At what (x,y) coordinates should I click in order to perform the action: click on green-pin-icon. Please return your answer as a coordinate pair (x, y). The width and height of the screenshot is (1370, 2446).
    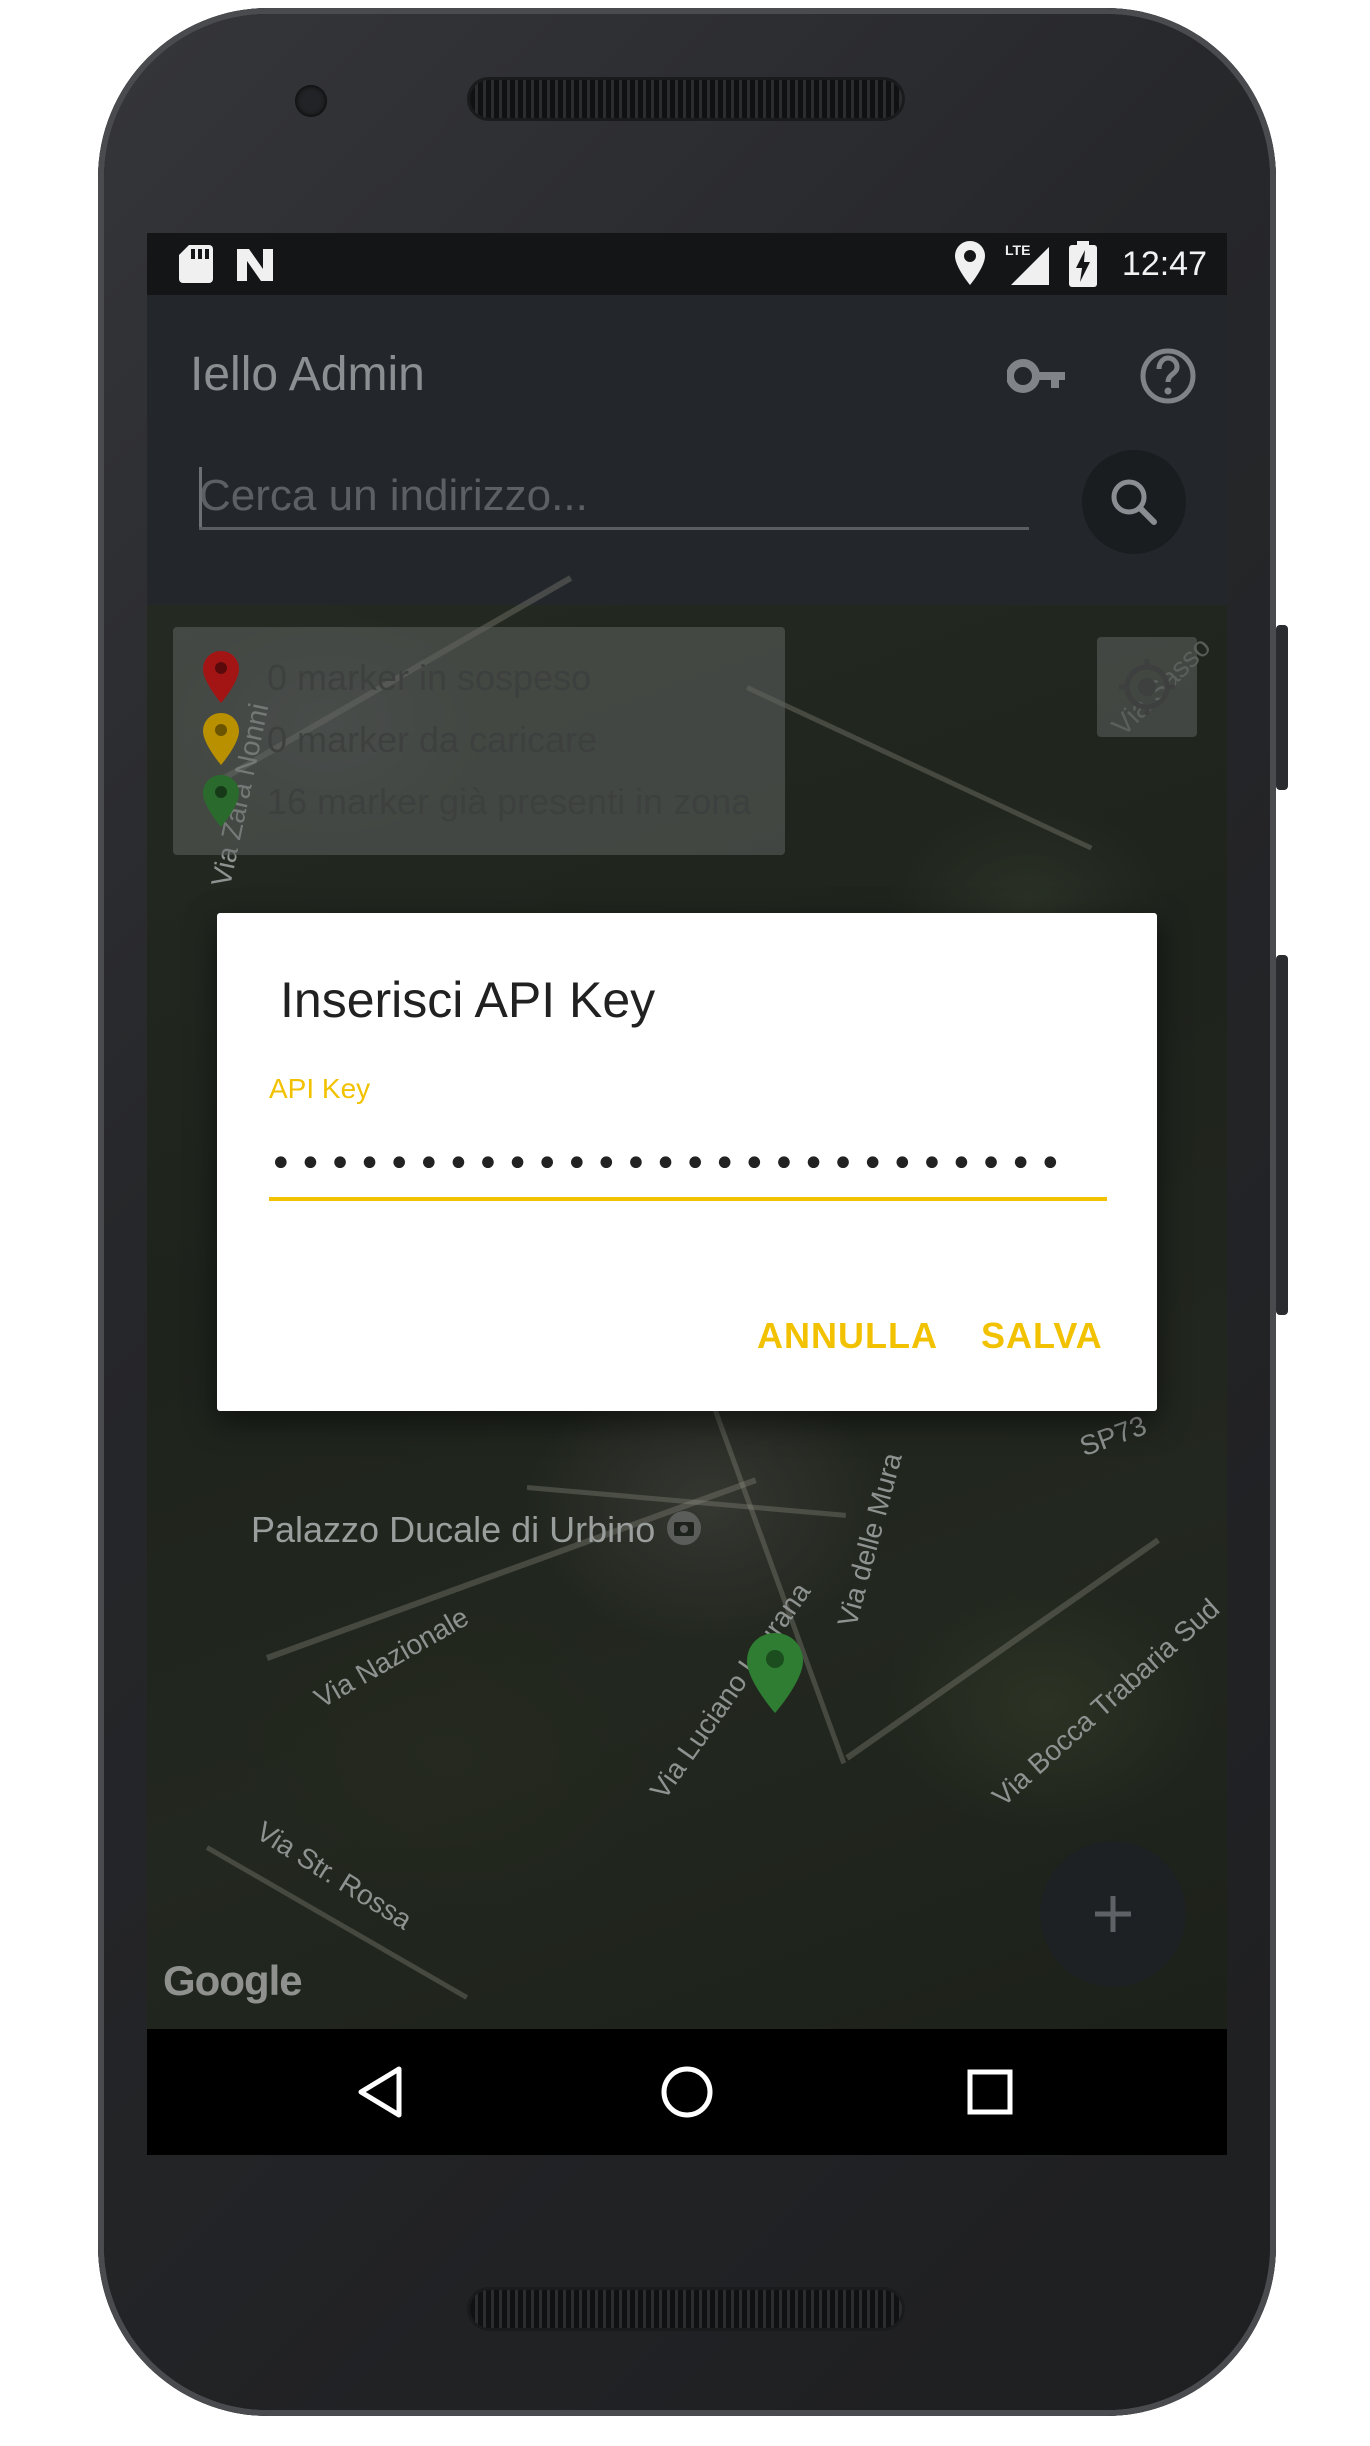
    Looking at the image, I should click on (221, 801).